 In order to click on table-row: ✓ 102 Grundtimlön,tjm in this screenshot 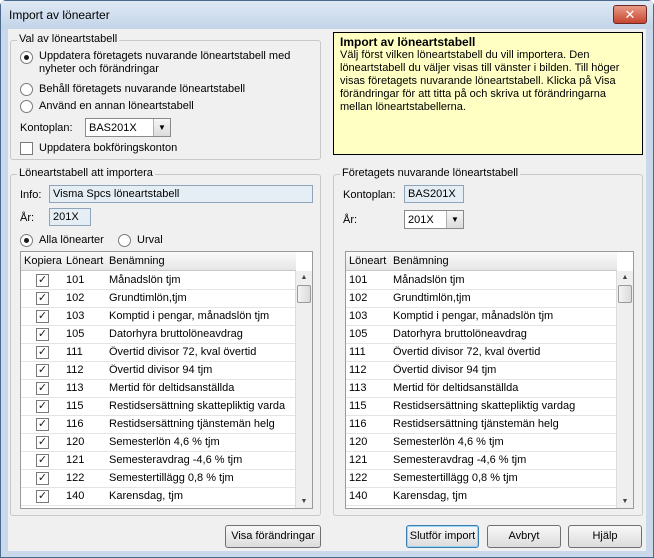, I will do `click(158, 299)`.